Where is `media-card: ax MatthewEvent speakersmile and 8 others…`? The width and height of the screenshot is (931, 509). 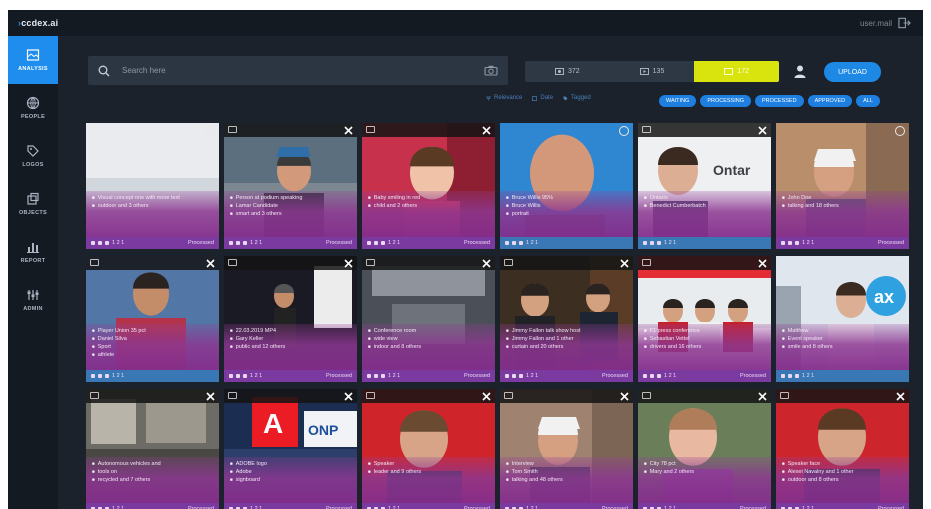
media-card: ax MatthewEvent speakersmile and 8 others… is located at coordinates (842, 319).